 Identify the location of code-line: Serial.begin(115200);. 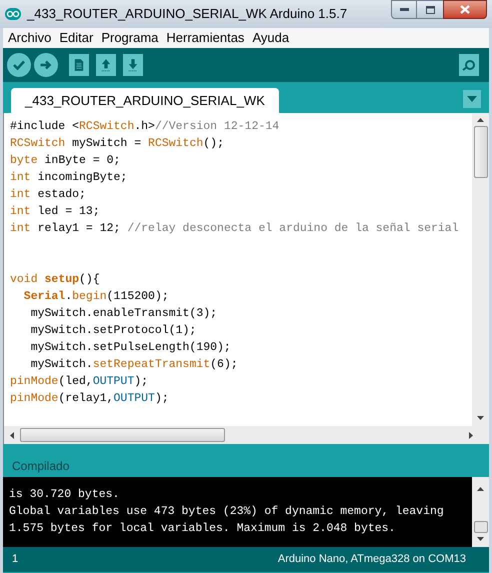
(96, 297).